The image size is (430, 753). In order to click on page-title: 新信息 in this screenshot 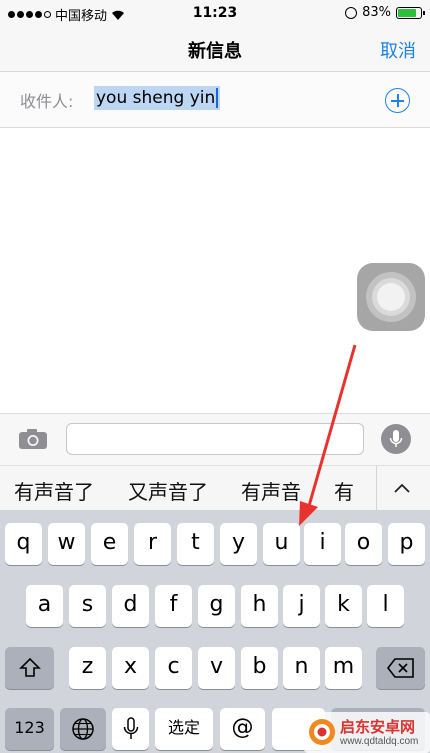, I will do `click(215, 51)`.